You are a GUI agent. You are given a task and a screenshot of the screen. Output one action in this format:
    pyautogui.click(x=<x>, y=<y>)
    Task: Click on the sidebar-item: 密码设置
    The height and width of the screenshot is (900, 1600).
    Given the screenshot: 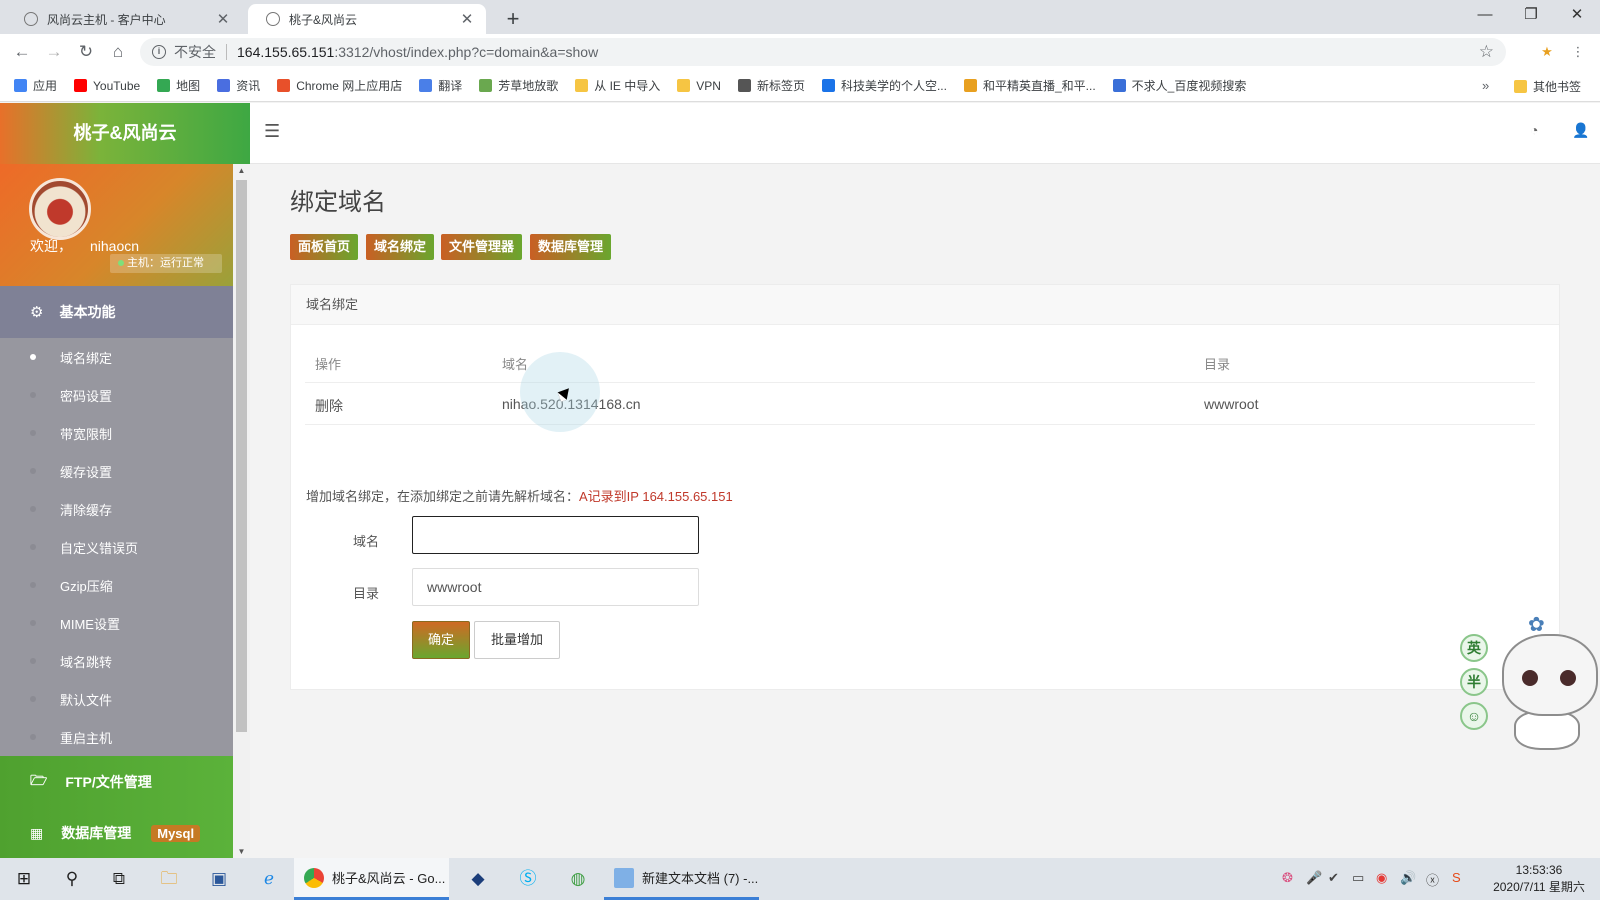 What is the action you would take?
    pyautogui.click(x=116, y=395)
    